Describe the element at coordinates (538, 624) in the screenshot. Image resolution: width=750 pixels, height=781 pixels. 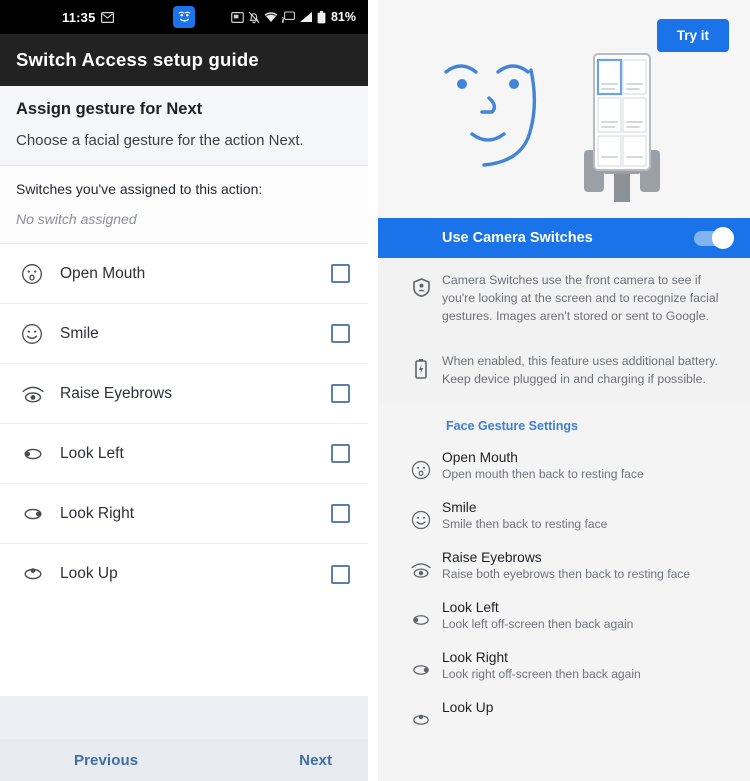
I see `settings-row-subtitle: Look left off-screen then back again` at that location.